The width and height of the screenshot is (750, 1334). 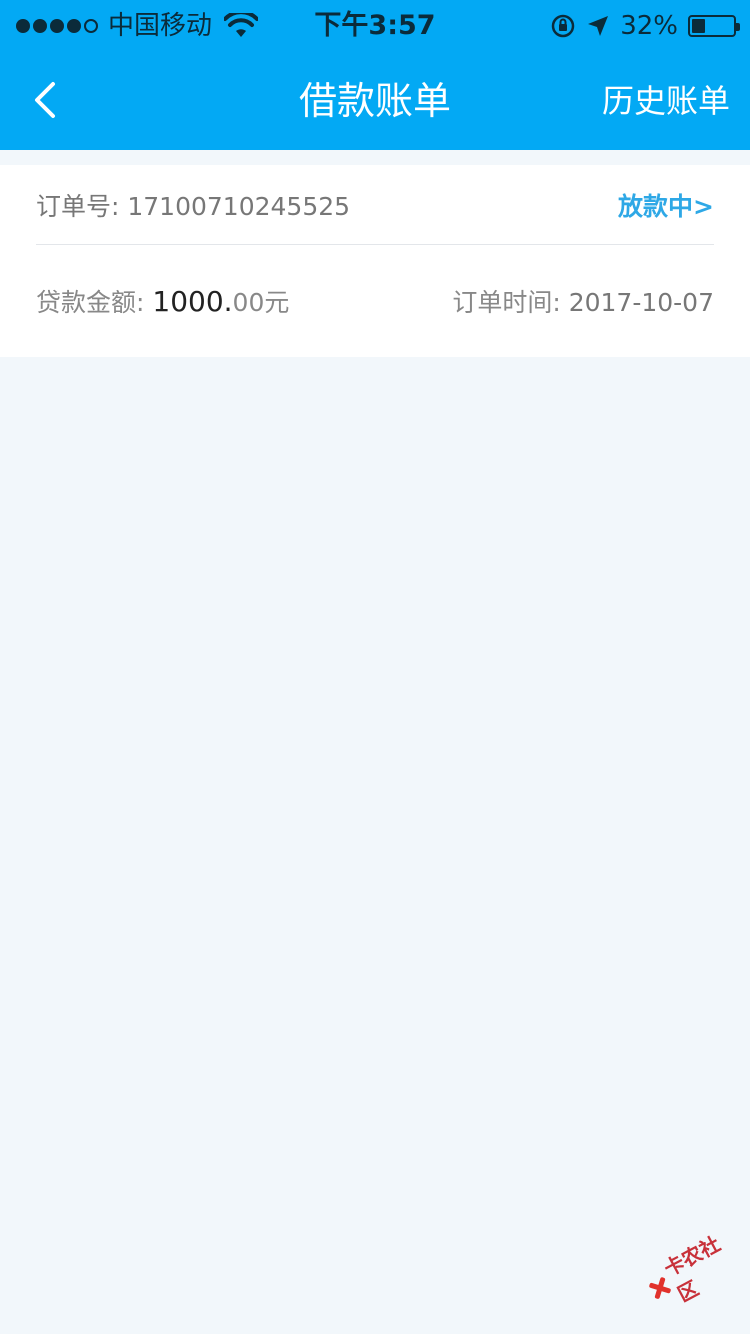 I want to click on order-number-value: 17100710245525, so click(x=239, y=206).